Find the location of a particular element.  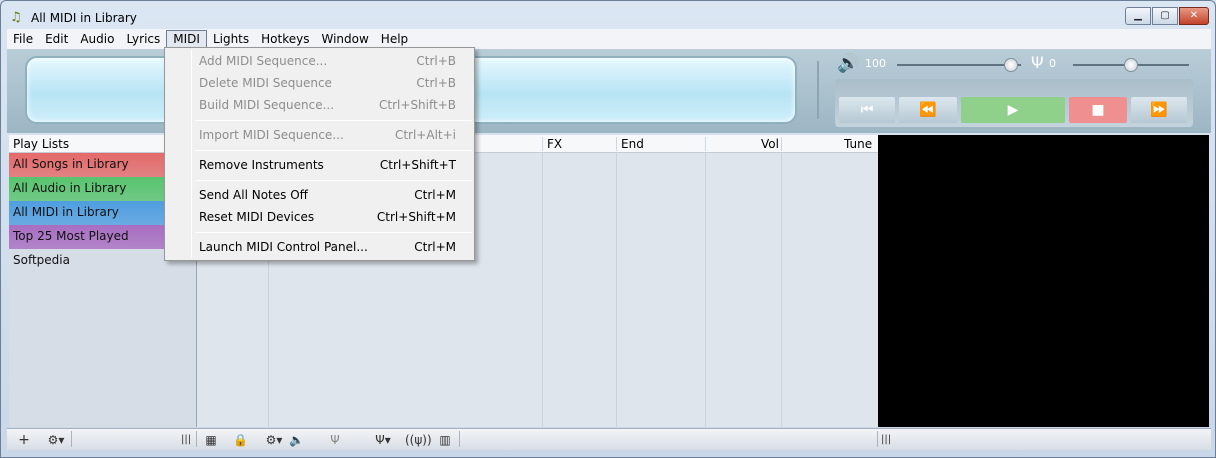

tune-value: 0 is located at coordinates (1052, 63).